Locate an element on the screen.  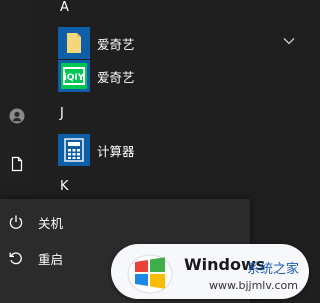
folder-tile is located at coordinates (74, 43).